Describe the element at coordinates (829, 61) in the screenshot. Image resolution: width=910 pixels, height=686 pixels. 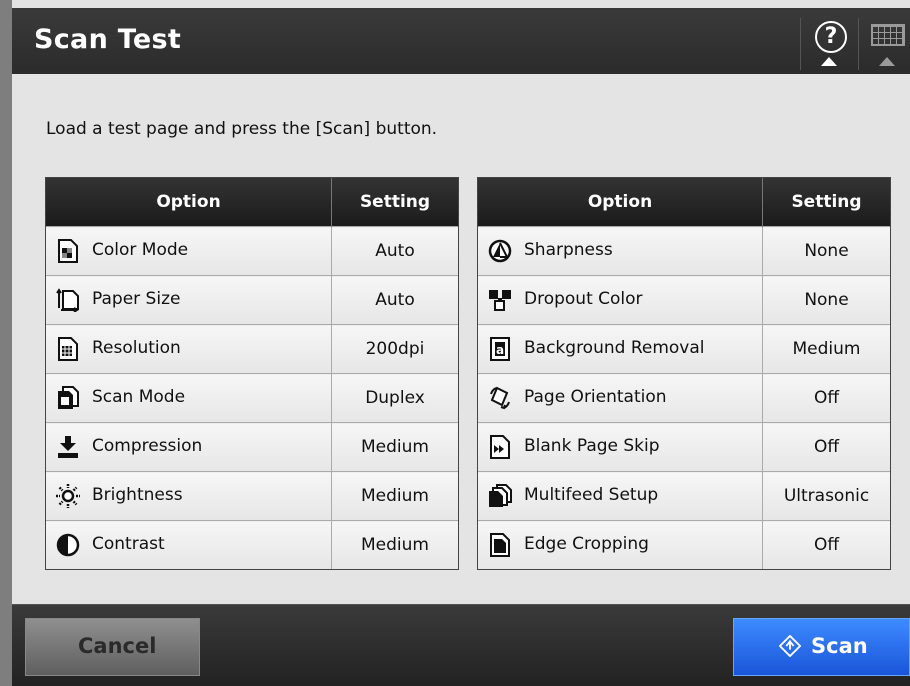
I see `help-expand-arrow-icon` at that location.